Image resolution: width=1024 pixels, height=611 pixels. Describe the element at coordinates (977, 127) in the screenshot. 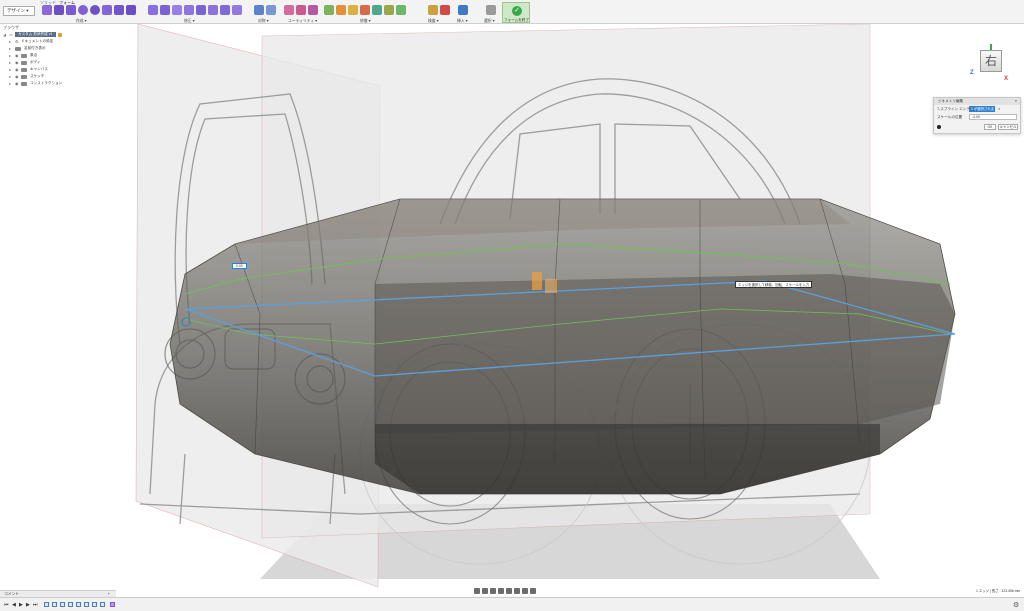

I see `dialog-row-buttons: OK キャンセル` at that location.